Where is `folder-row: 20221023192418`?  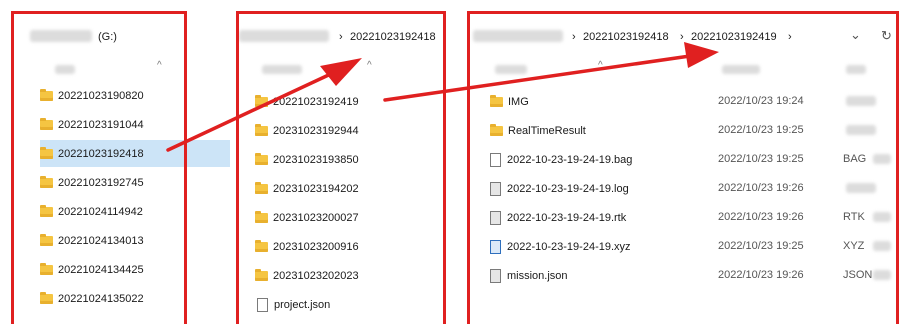 folder-row: 20221023192418 is located at coordinates (135, 153).